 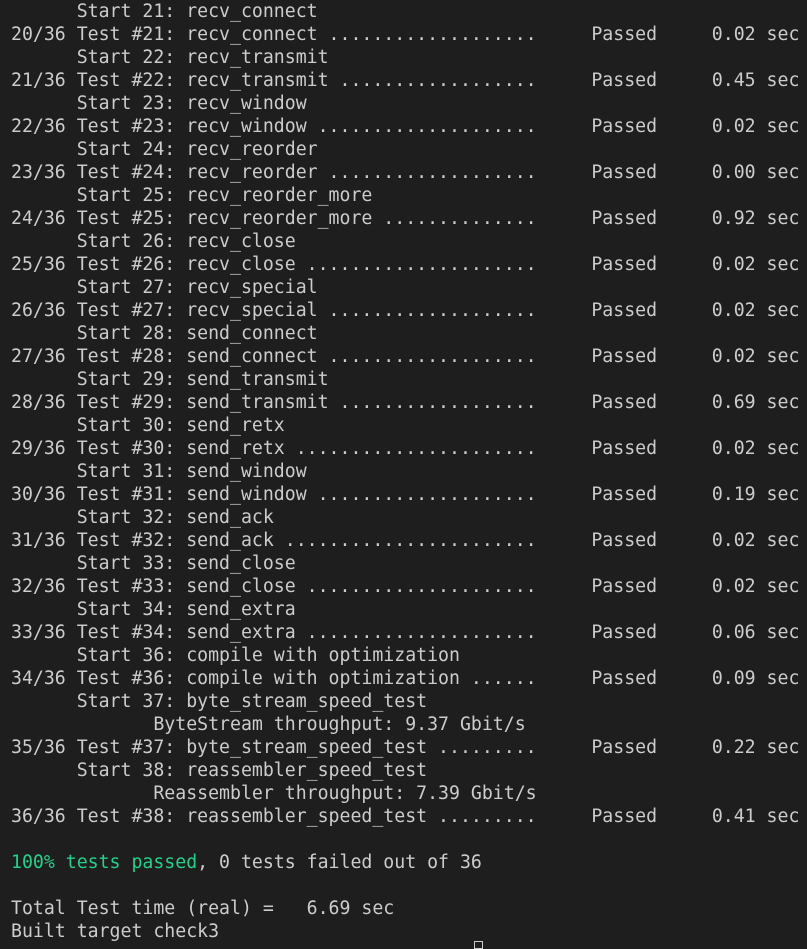 I want to click on test-label: Test #26: recv_close, so click(x=186, y=264).